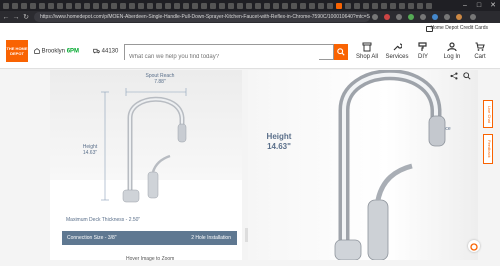  What do you see at coordinates (488, 114) in the screenshot?
I see `live-chat-tab: Live Chat` at bounding box center [488, 114].